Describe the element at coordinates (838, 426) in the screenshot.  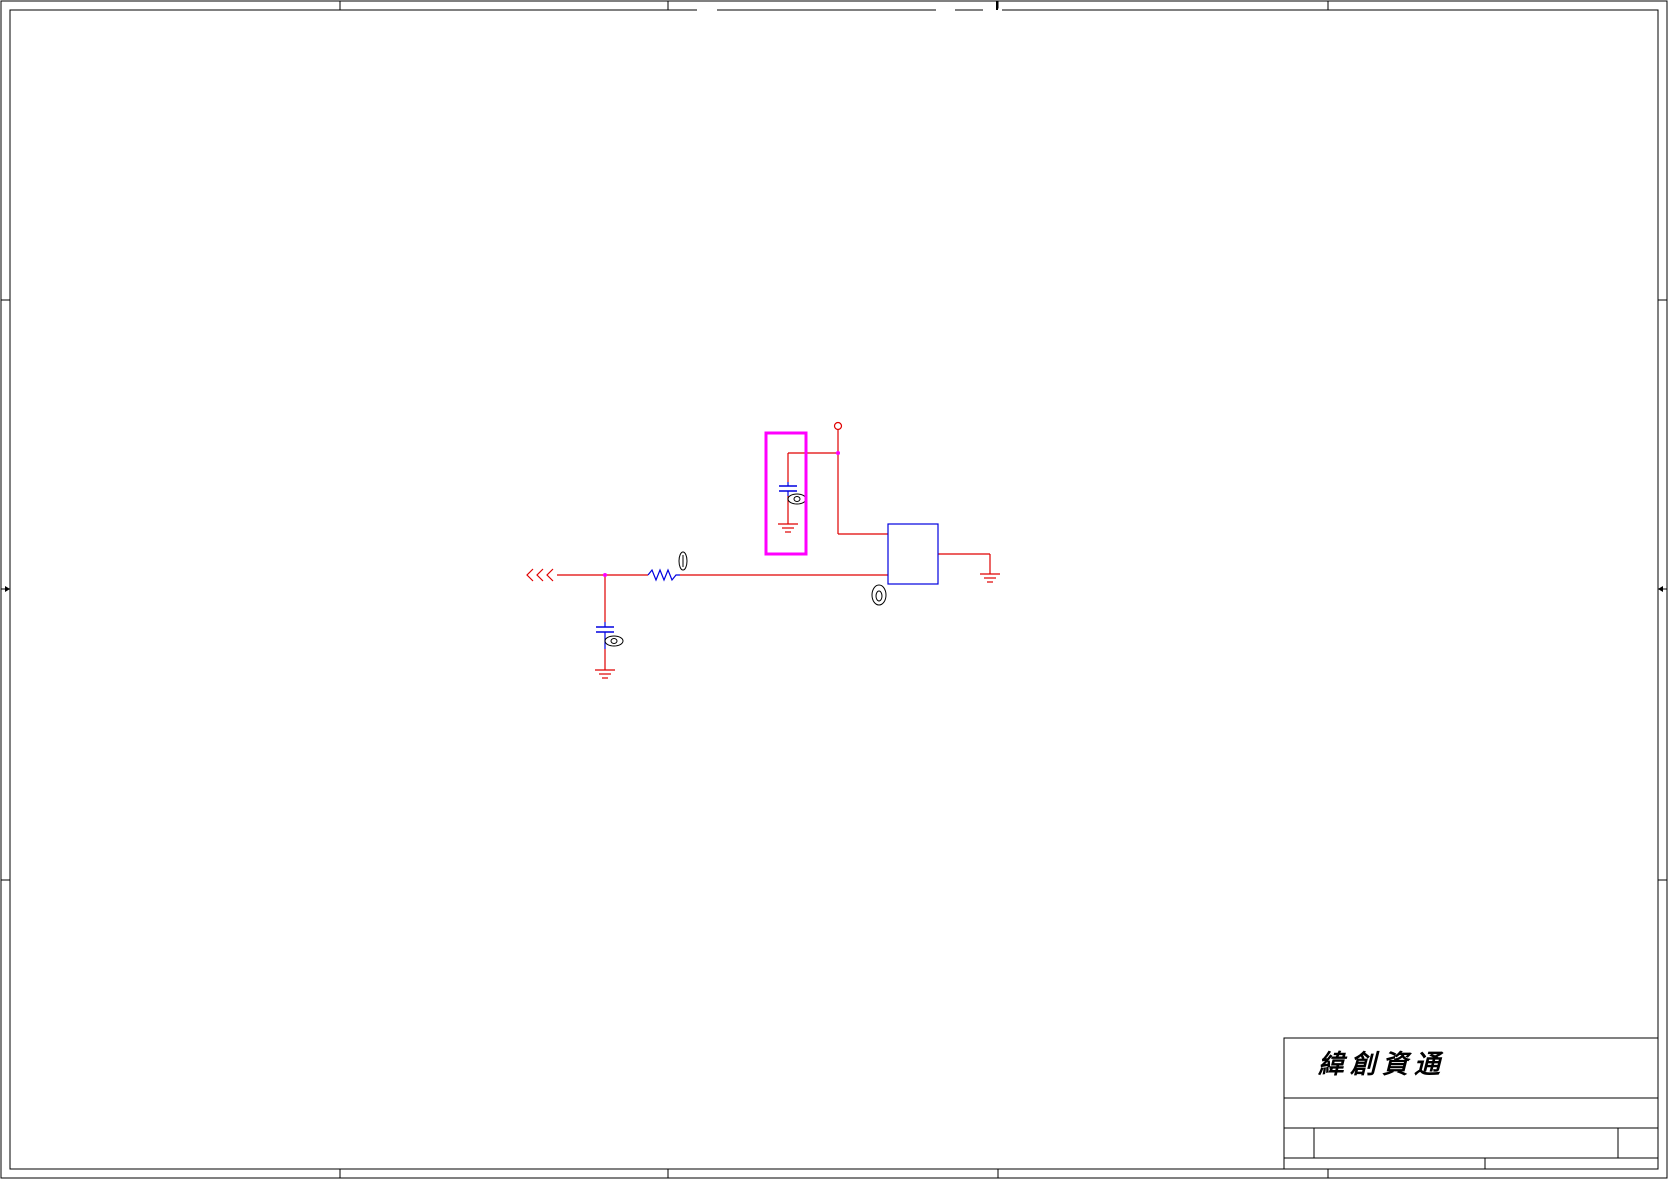
I see `power-pin-icon` at that location.